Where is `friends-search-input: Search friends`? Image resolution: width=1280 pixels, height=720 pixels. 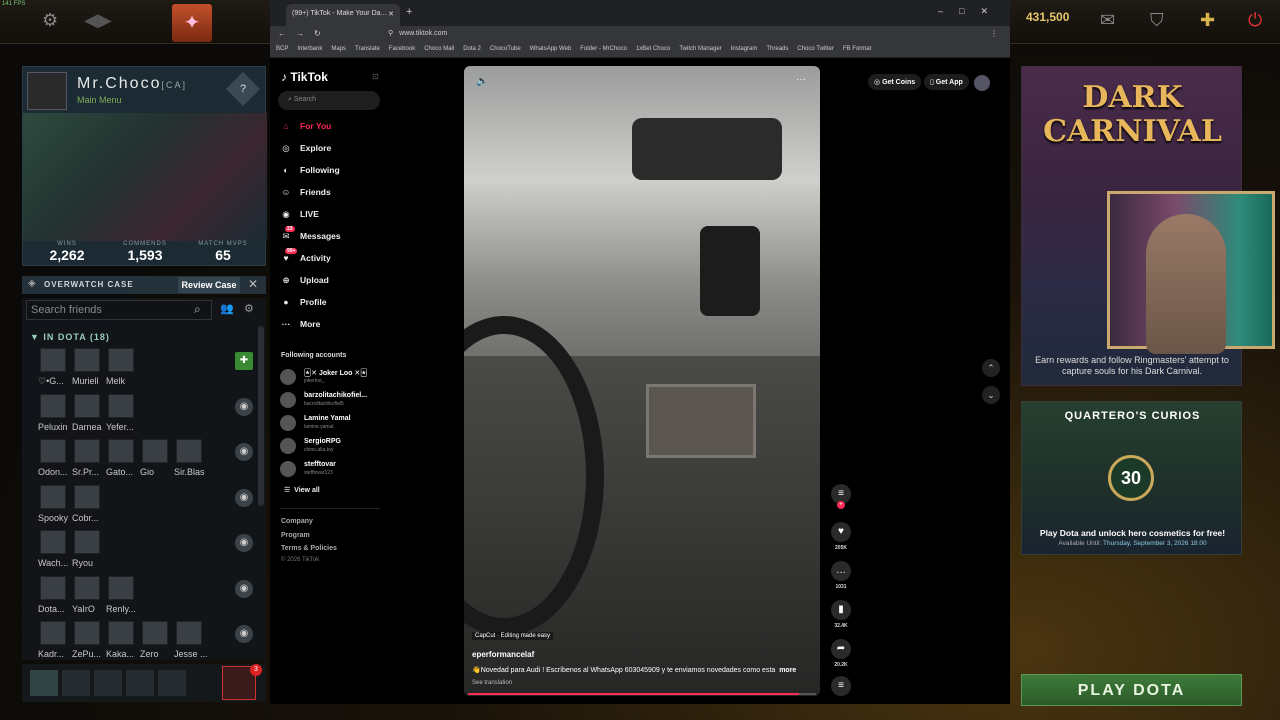
friends-search-input: Search friends is located at coordinates (119, 310).